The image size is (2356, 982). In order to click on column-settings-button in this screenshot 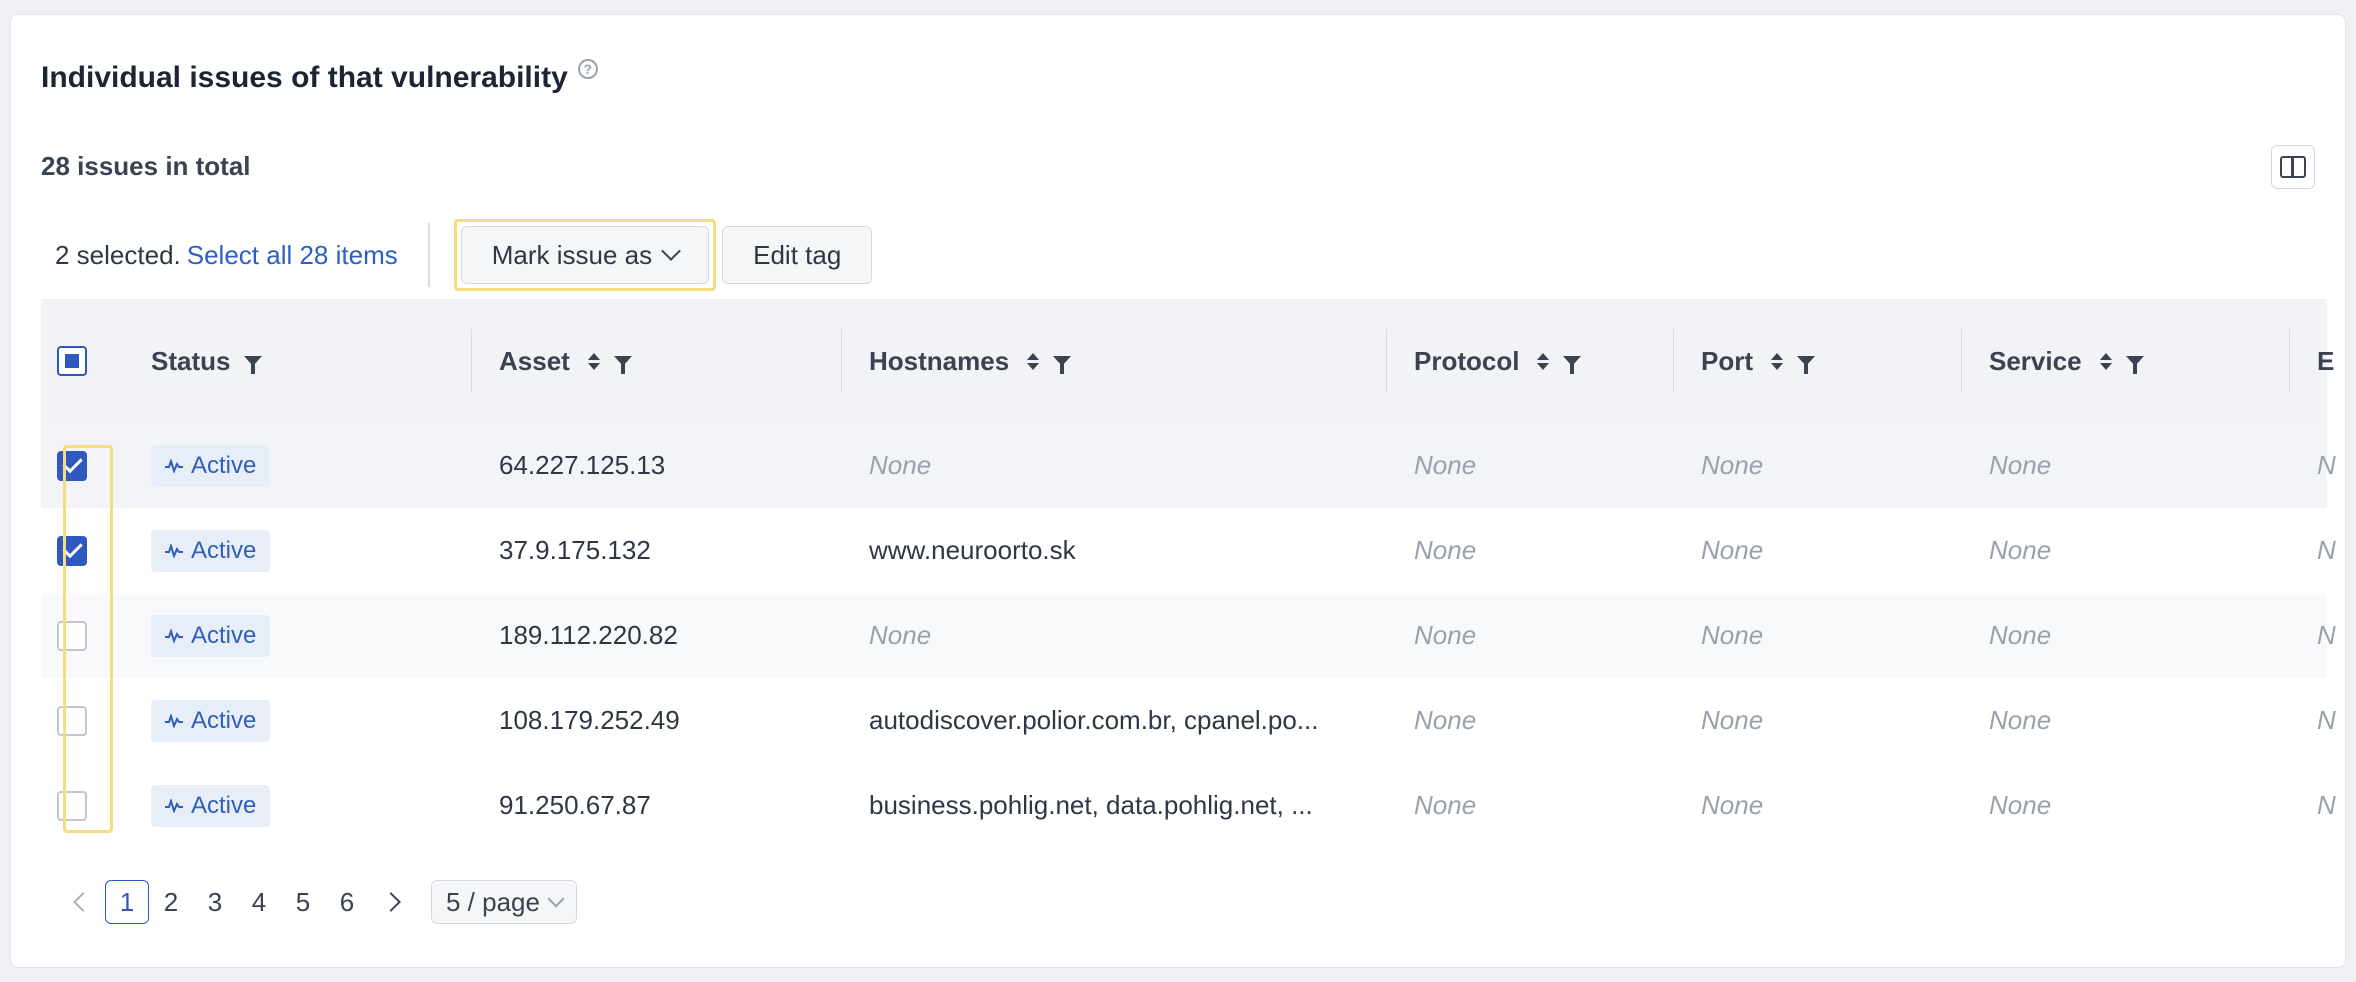, I will do `click(2293, 167)`.